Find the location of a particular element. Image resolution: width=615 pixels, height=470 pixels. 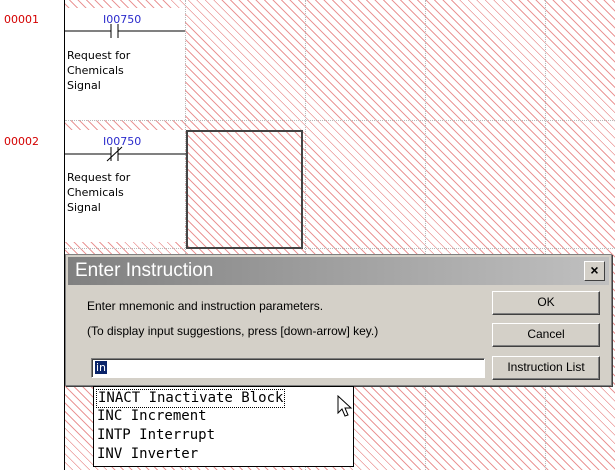

cancel-button: Cancel is located at coordinates (546, 335).